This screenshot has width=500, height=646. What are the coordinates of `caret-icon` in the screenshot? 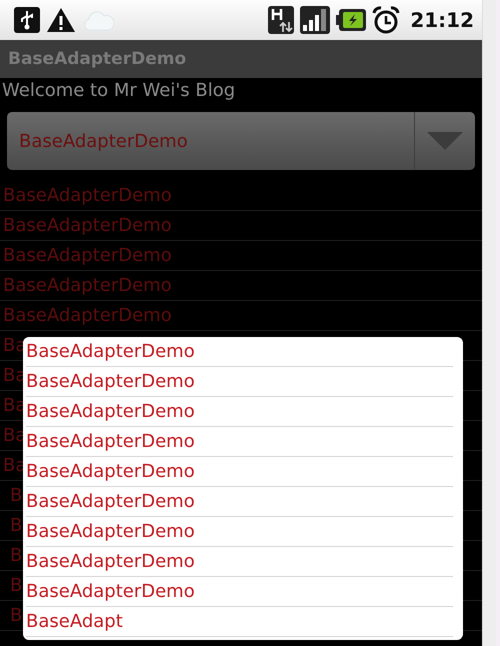 It's located at (445, 141).